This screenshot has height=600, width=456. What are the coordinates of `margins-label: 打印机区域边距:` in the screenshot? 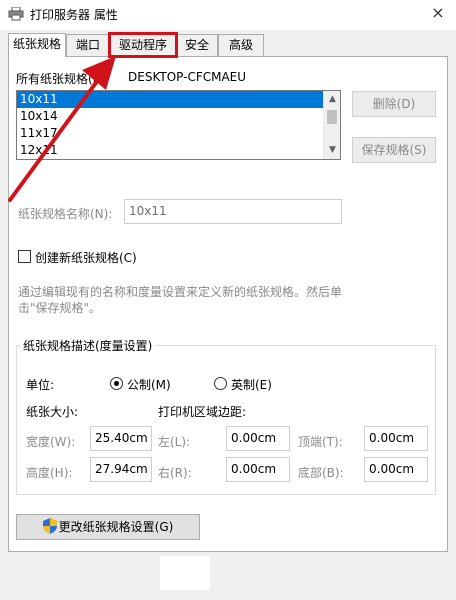 It's located at (202, 412).